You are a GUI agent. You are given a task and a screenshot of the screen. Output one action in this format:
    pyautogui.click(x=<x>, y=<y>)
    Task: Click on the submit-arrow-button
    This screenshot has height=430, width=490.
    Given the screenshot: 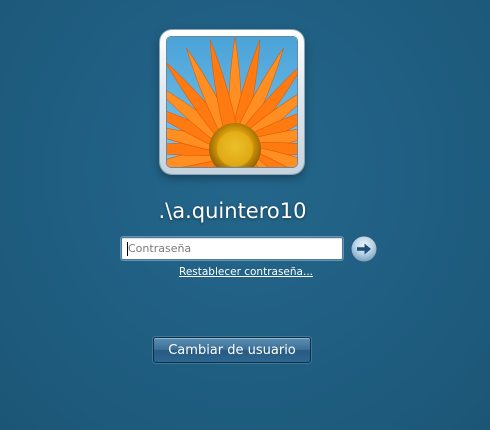 What is the action you would take?
    pyautogui.click(x=364, y=249)
    